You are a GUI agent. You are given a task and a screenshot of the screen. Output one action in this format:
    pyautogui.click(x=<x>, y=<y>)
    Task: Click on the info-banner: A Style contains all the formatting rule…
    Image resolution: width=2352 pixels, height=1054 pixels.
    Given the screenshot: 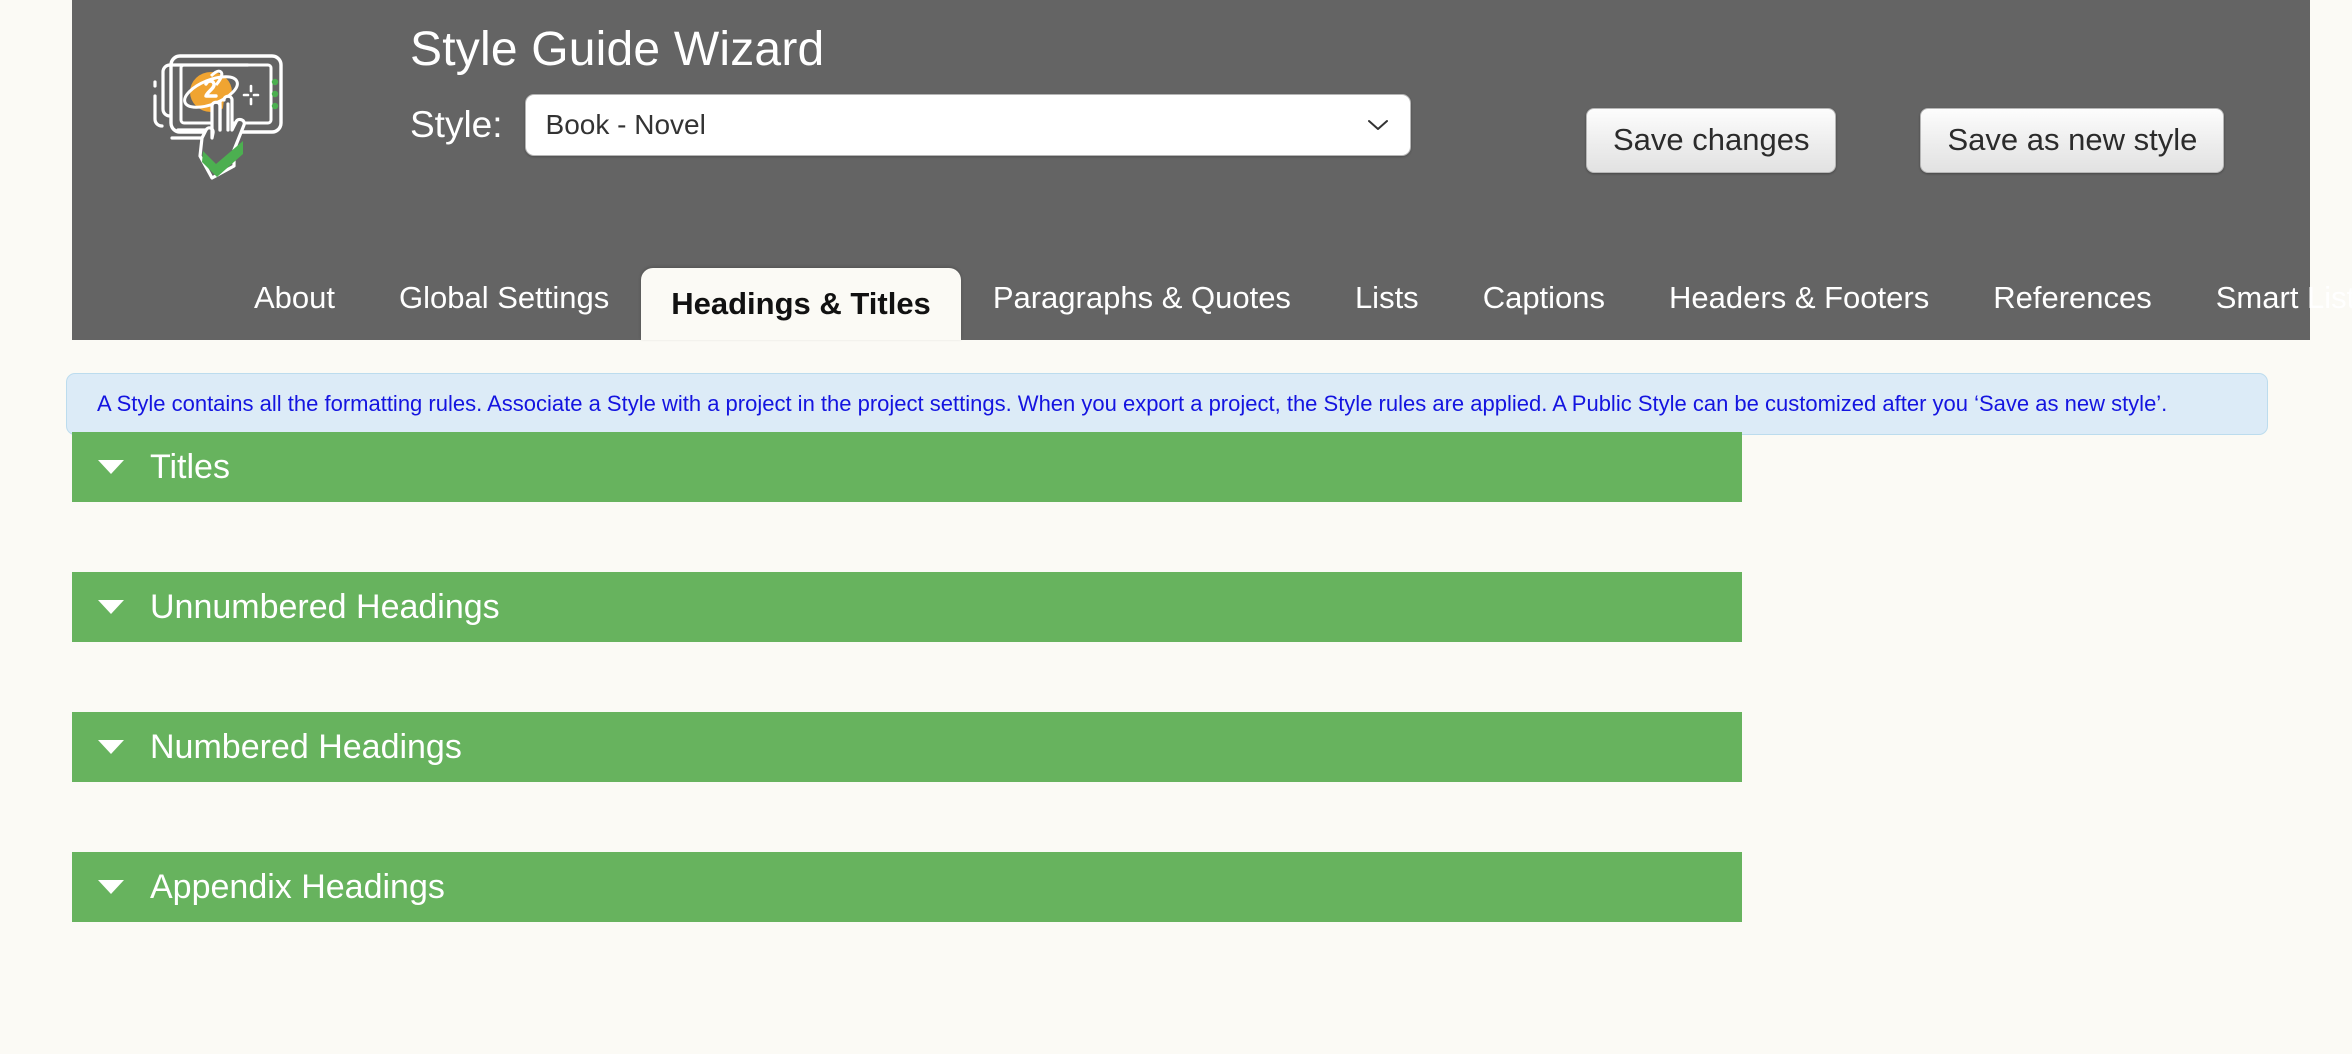 What is the action you would take?
    pyautogui.click(x=1167, y=404)
    